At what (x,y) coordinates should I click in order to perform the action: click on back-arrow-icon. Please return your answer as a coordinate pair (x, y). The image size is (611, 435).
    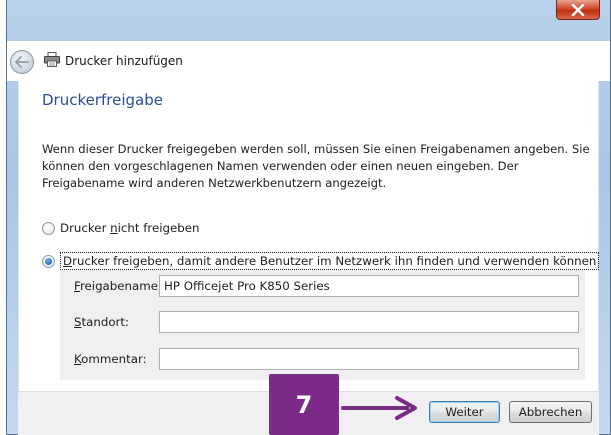
    Looking at the image, I should click on (22, 62).